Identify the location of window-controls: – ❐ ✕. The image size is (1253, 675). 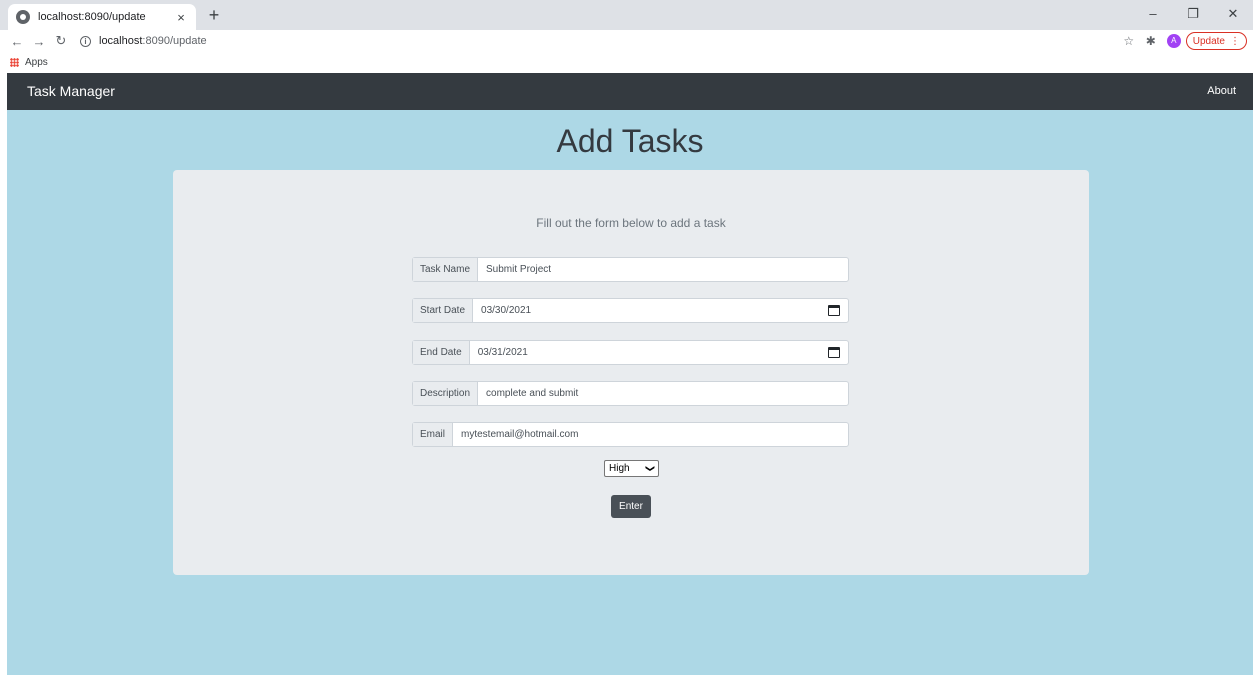
(1193, 14).